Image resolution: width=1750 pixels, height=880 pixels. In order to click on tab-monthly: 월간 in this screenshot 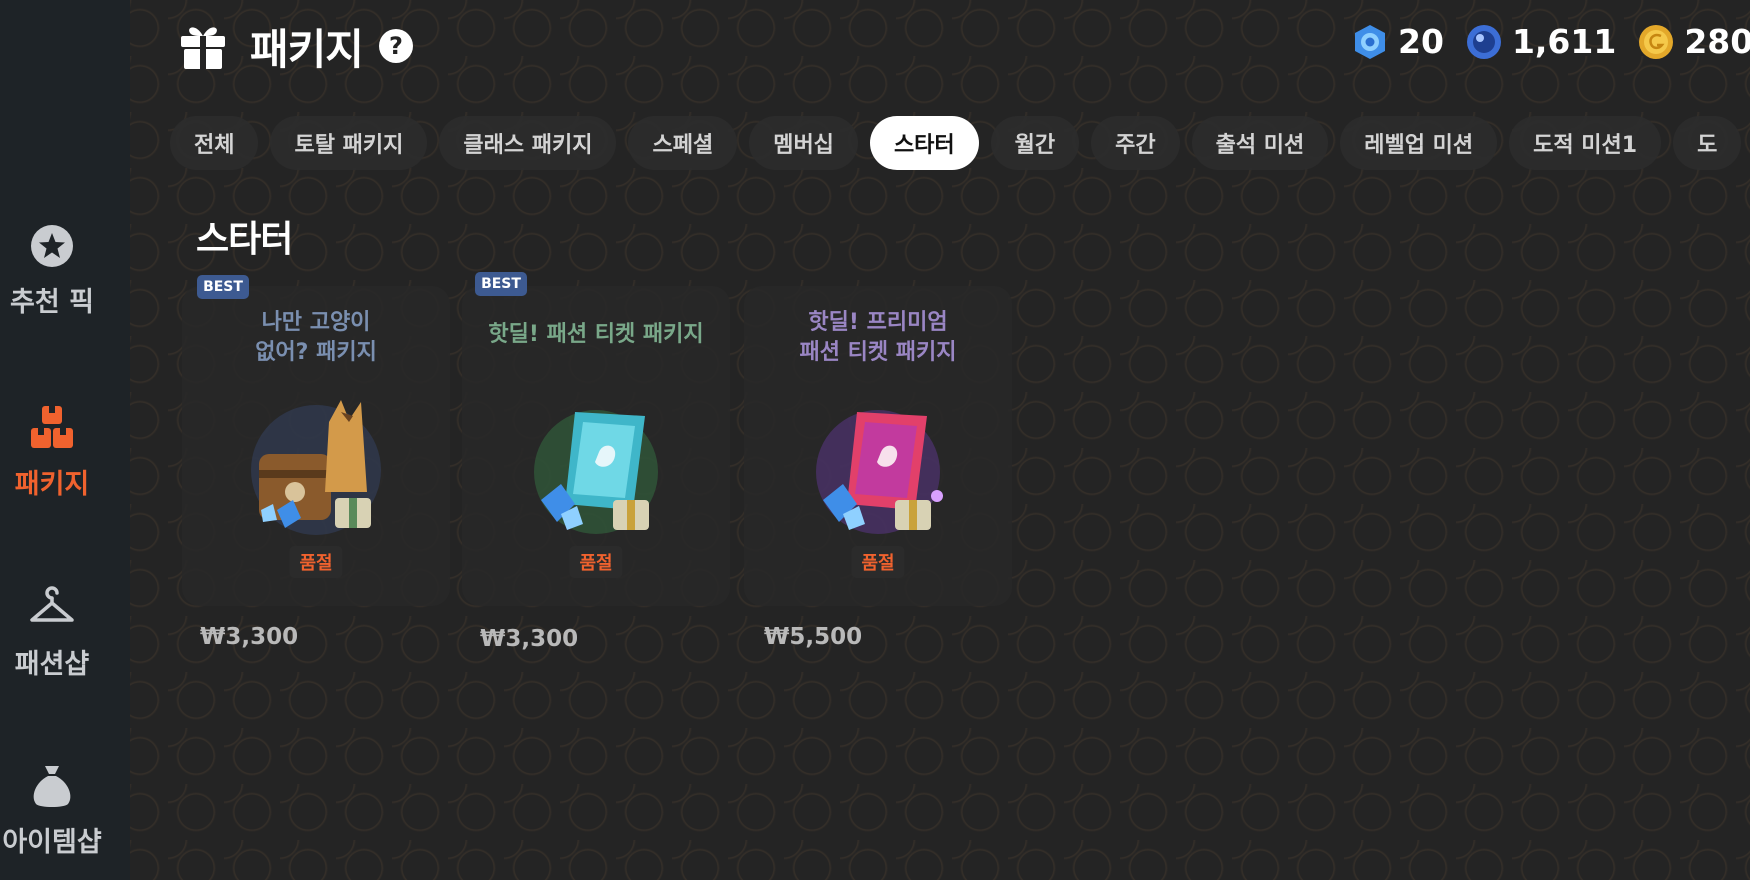, I will do `click(1035, 143)`.